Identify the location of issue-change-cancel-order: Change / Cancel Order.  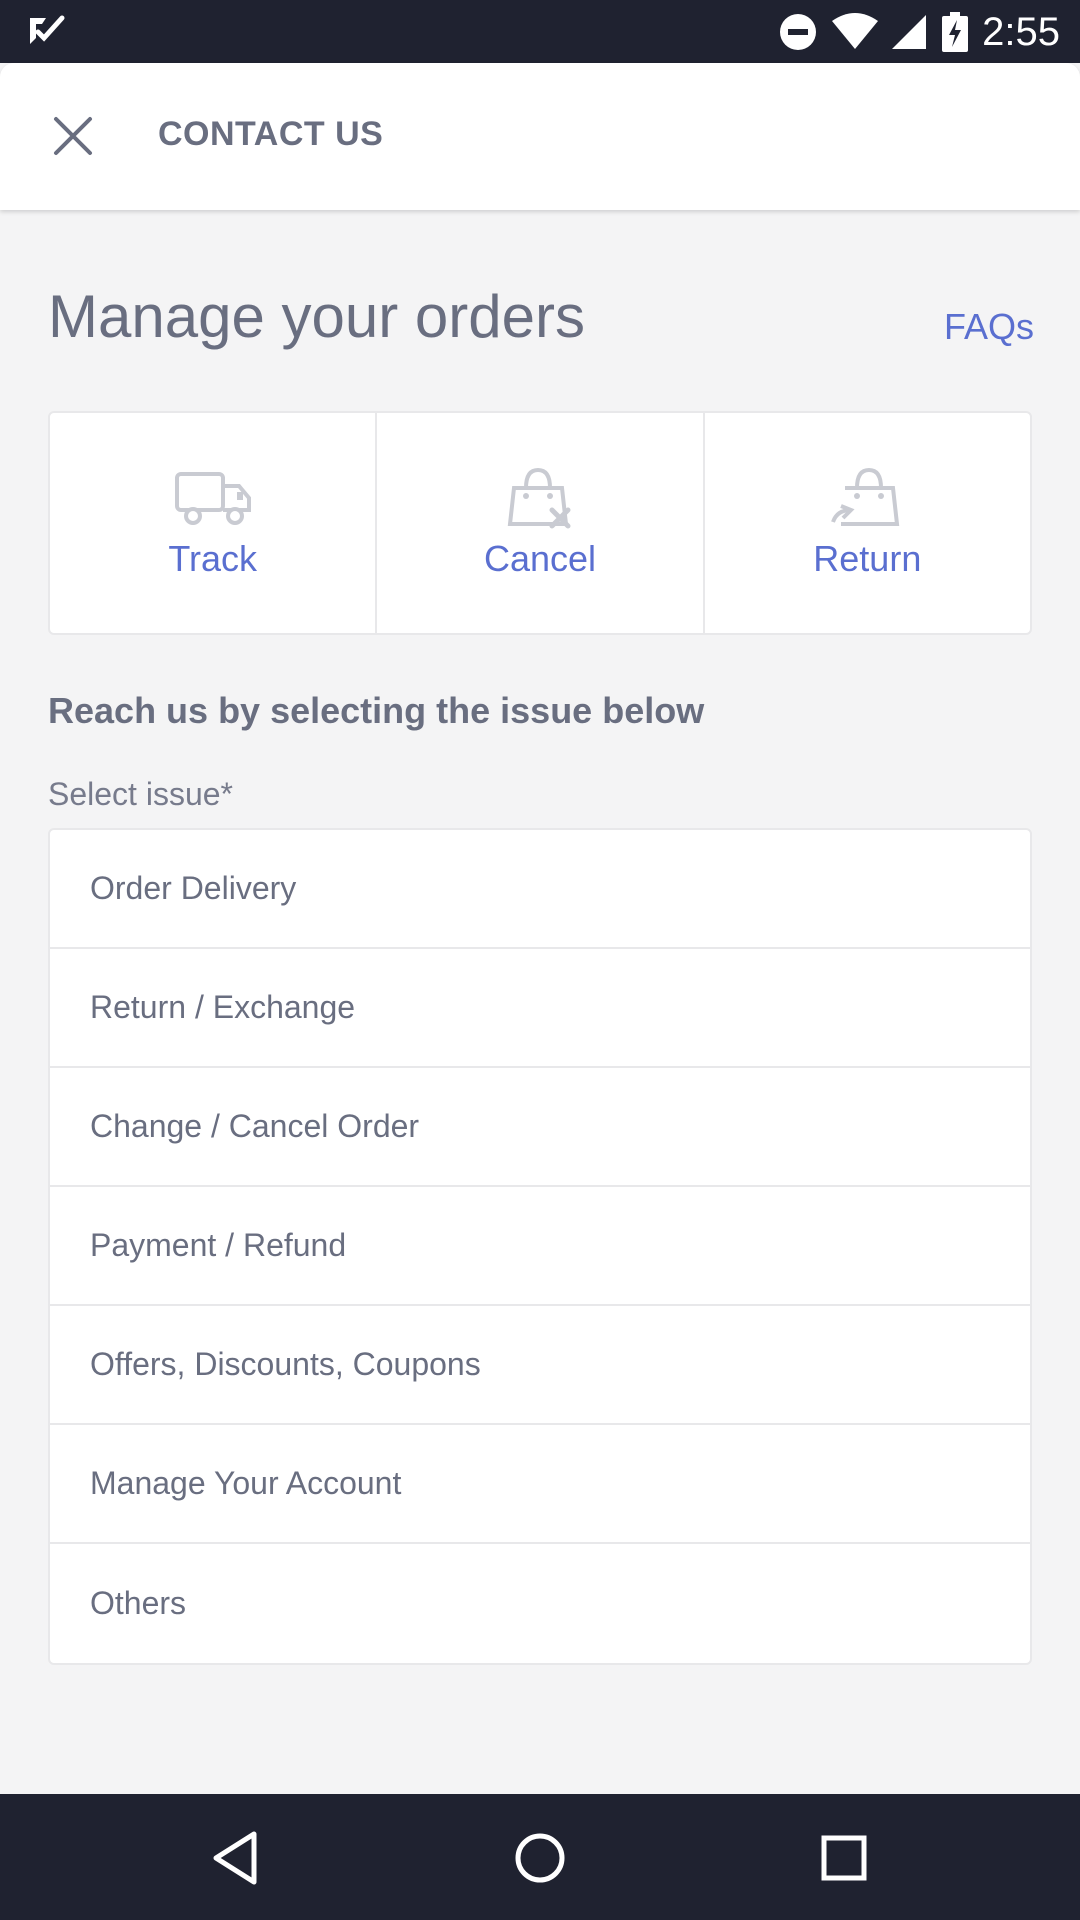
(540, 1127).